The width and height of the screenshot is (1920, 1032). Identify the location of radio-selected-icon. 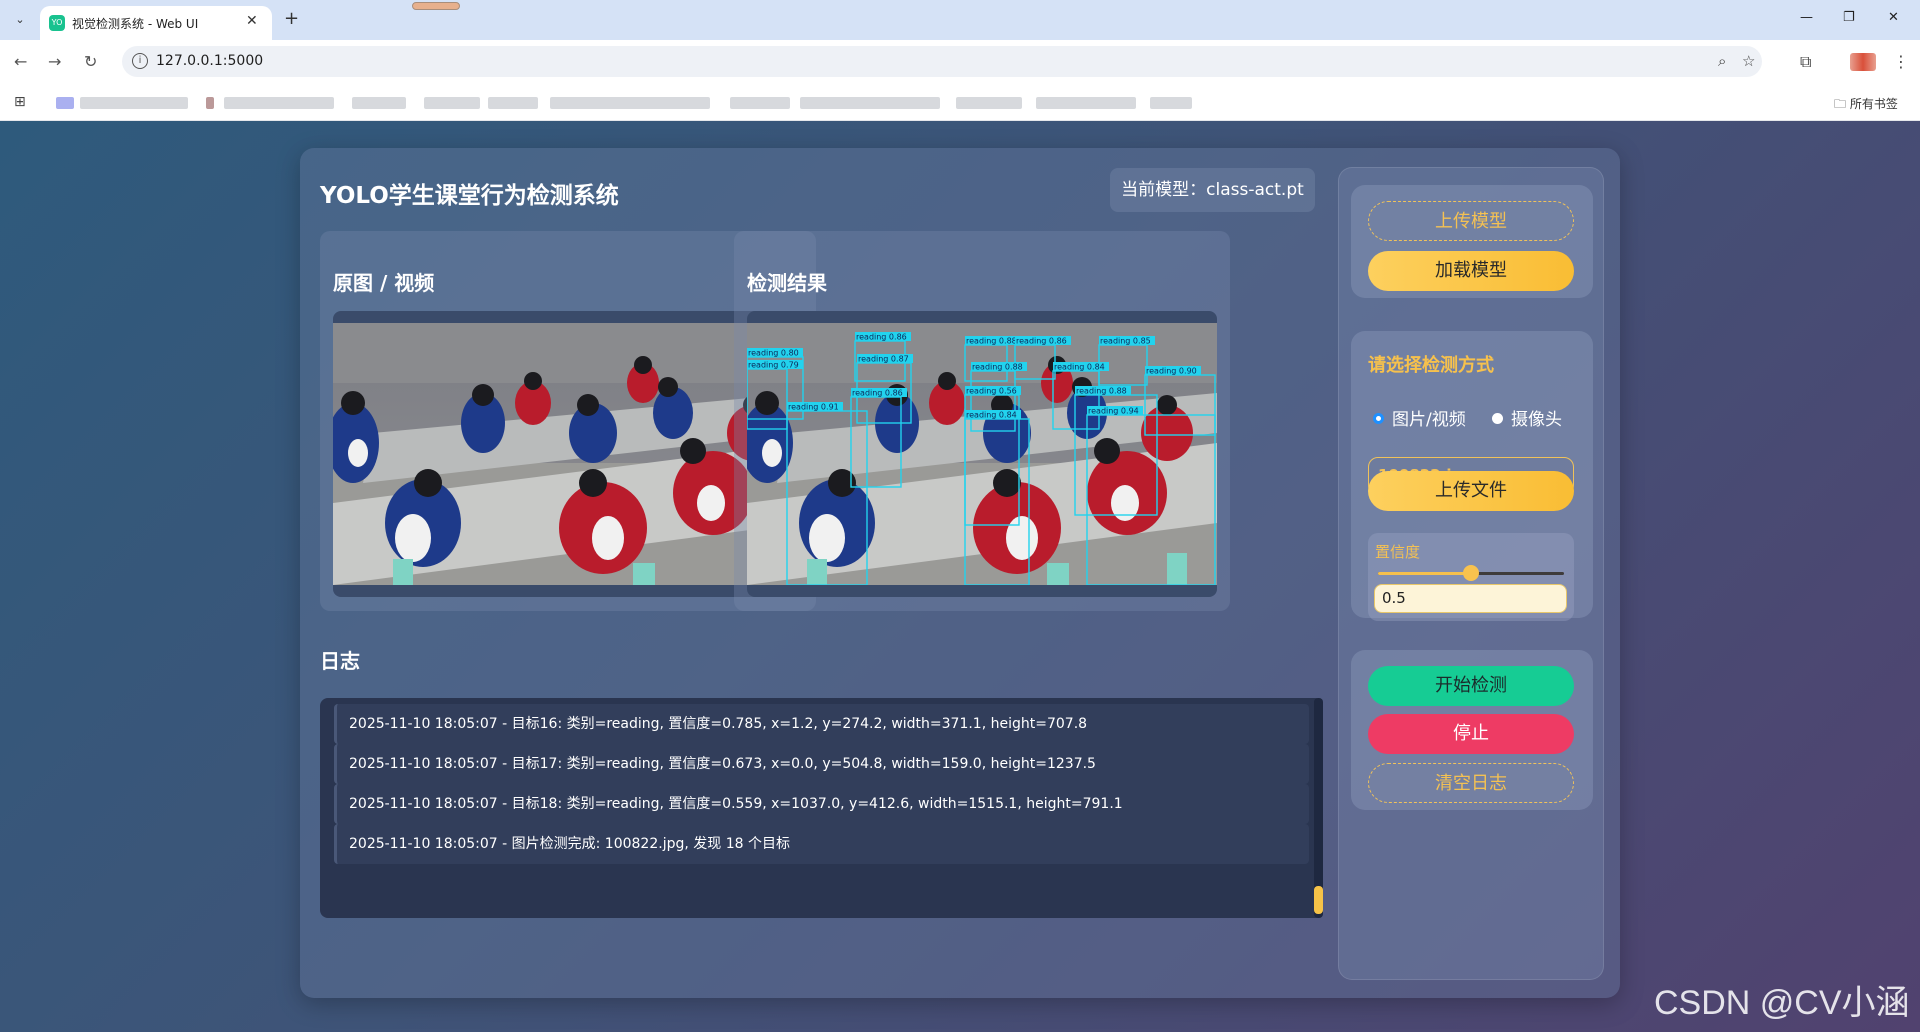
(1378, 418).